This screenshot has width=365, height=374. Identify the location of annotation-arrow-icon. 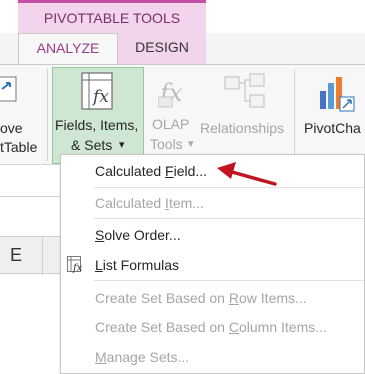
(247, 174).